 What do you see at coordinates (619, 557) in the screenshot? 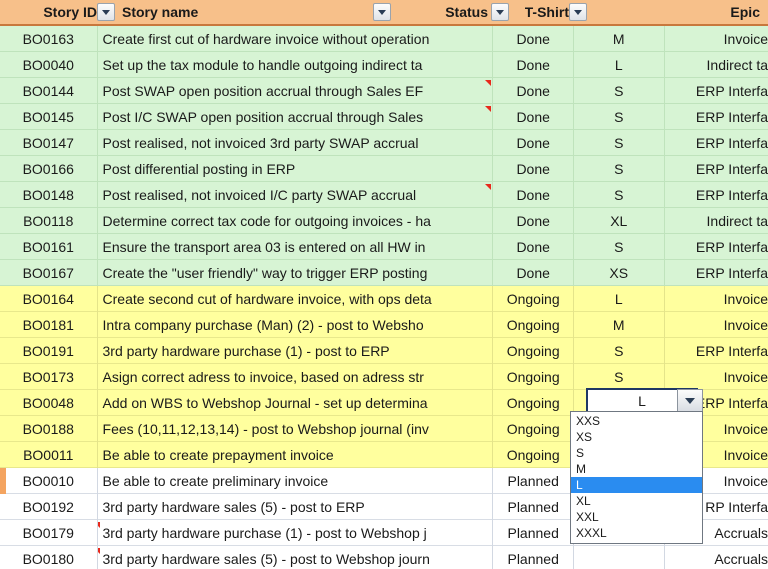
I see `cell-tshirt` at bounding box center [619, 557].